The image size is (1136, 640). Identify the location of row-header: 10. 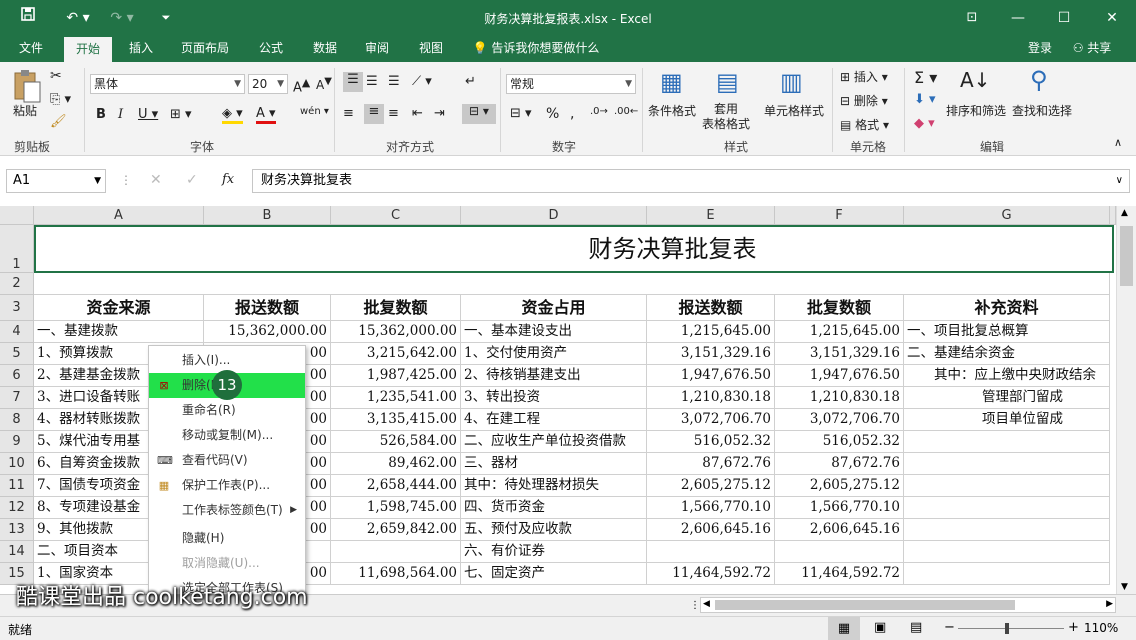
(17, 464).